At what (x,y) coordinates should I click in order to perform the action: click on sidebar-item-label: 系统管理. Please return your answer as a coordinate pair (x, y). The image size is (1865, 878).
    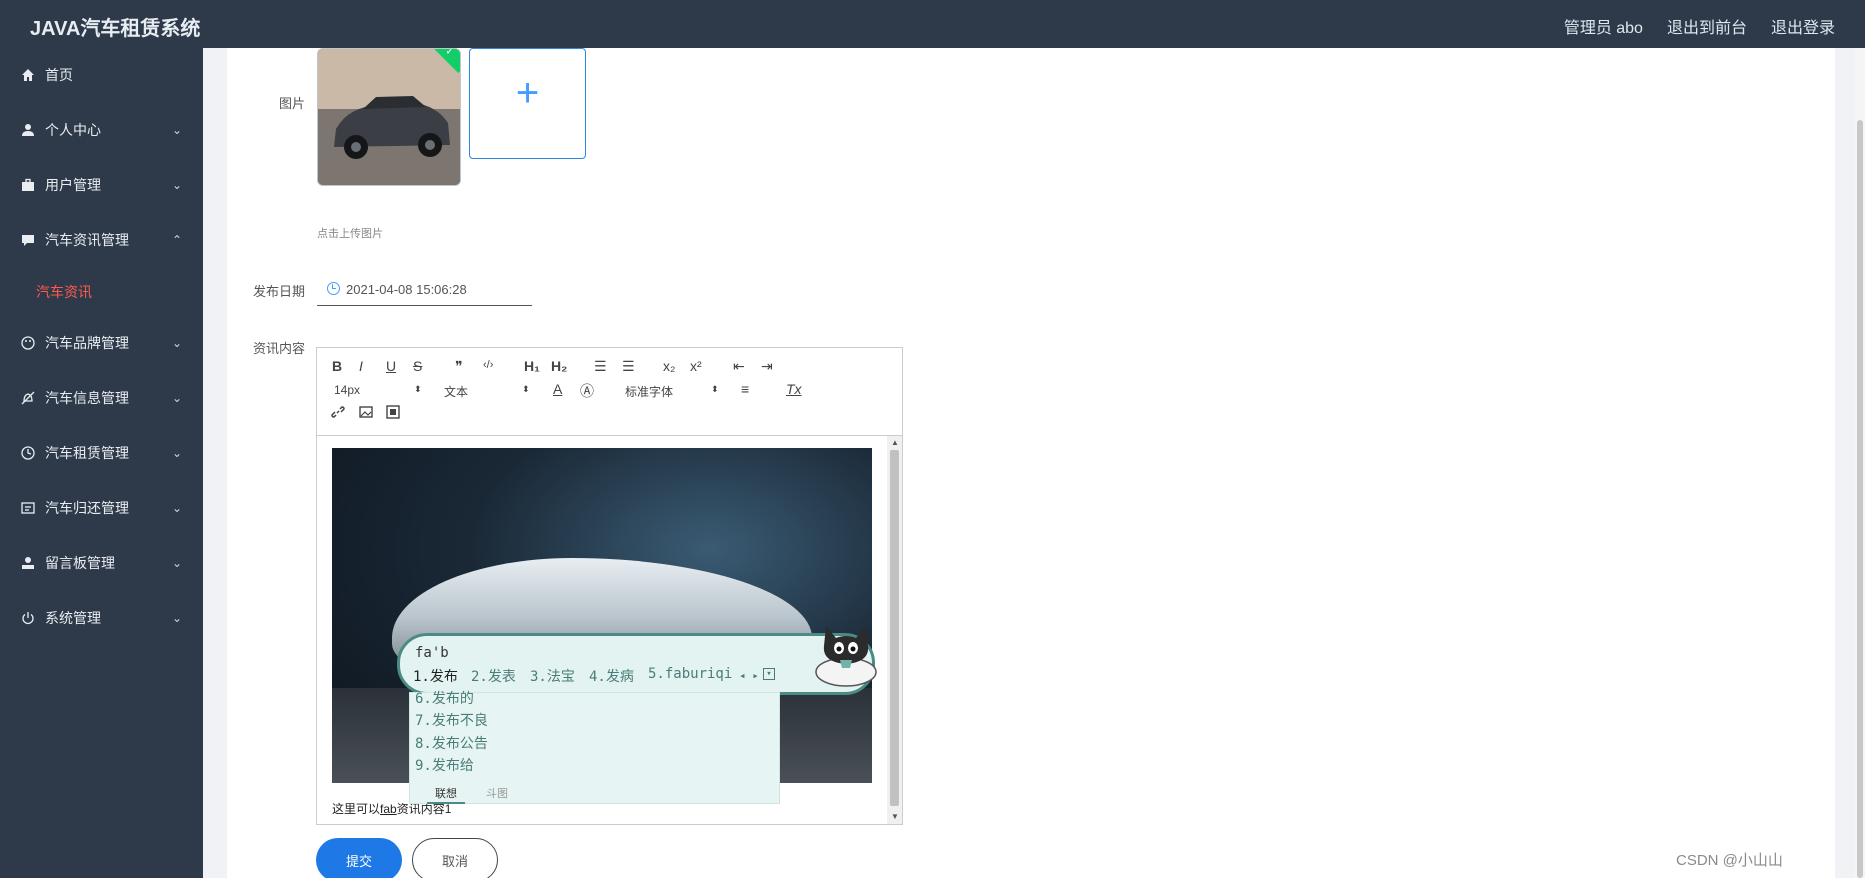
    Looking at the image, I should click on (73, 618).